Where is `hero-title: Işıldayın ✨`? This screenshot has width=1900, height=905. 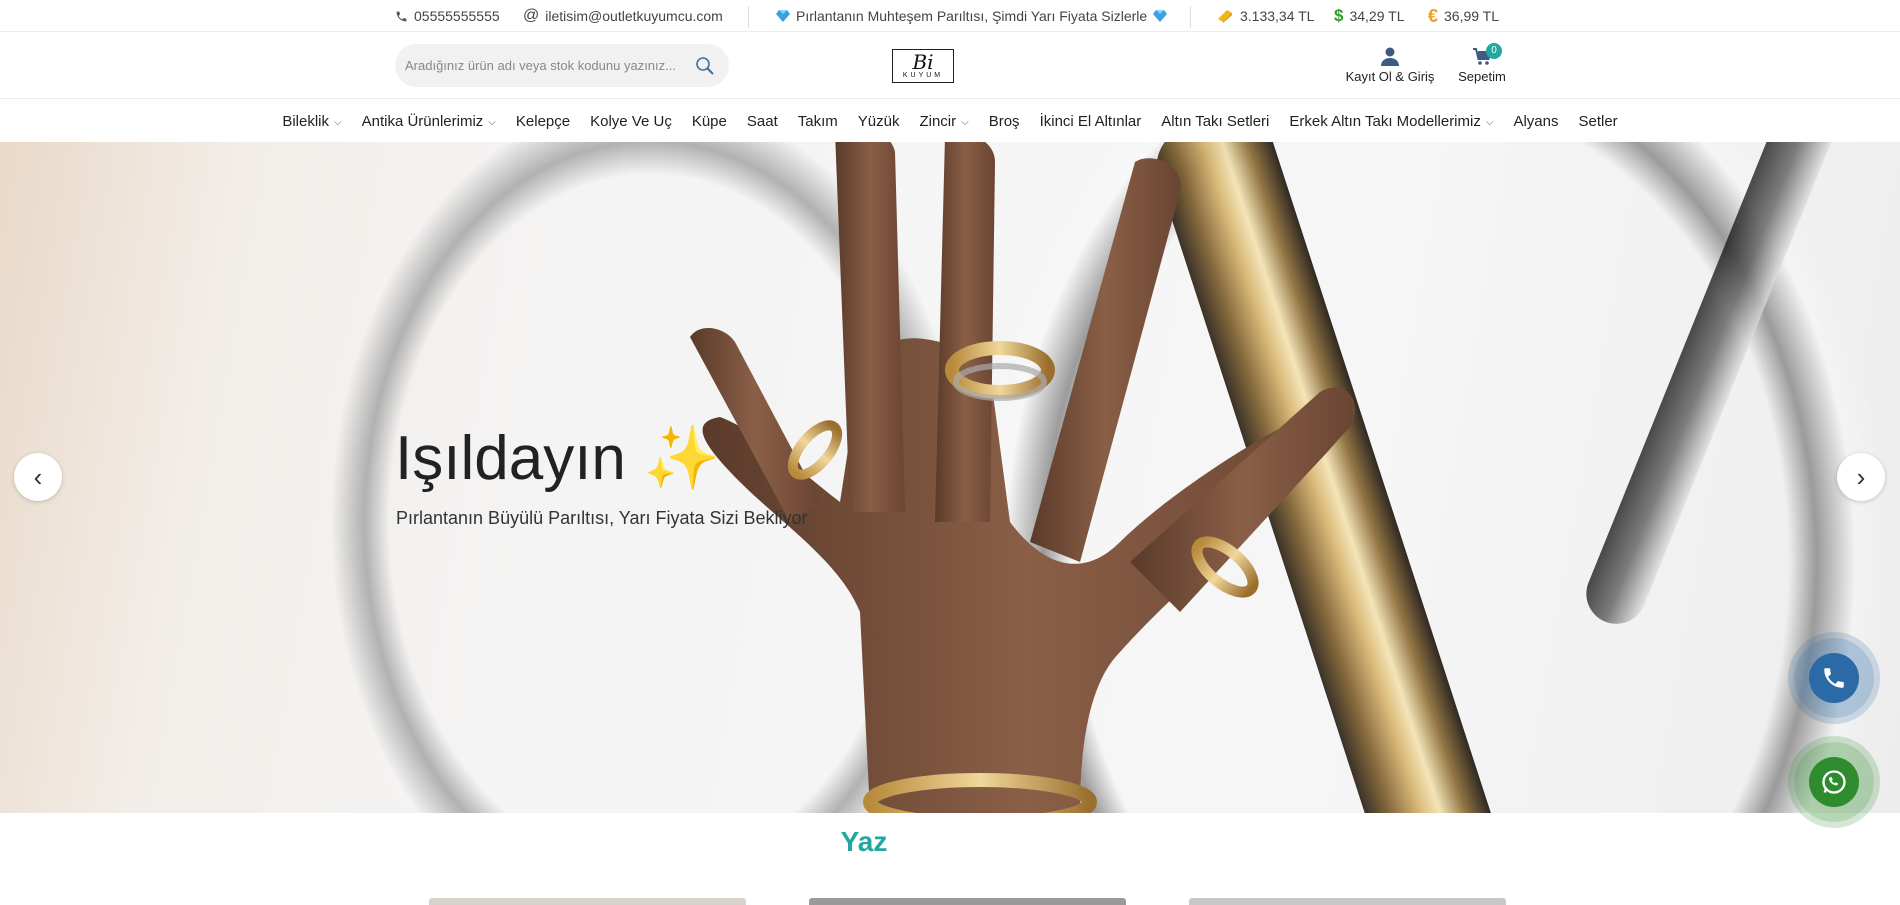
hero-title: Işıldayın ✨ is located at coordinates (558, 458).